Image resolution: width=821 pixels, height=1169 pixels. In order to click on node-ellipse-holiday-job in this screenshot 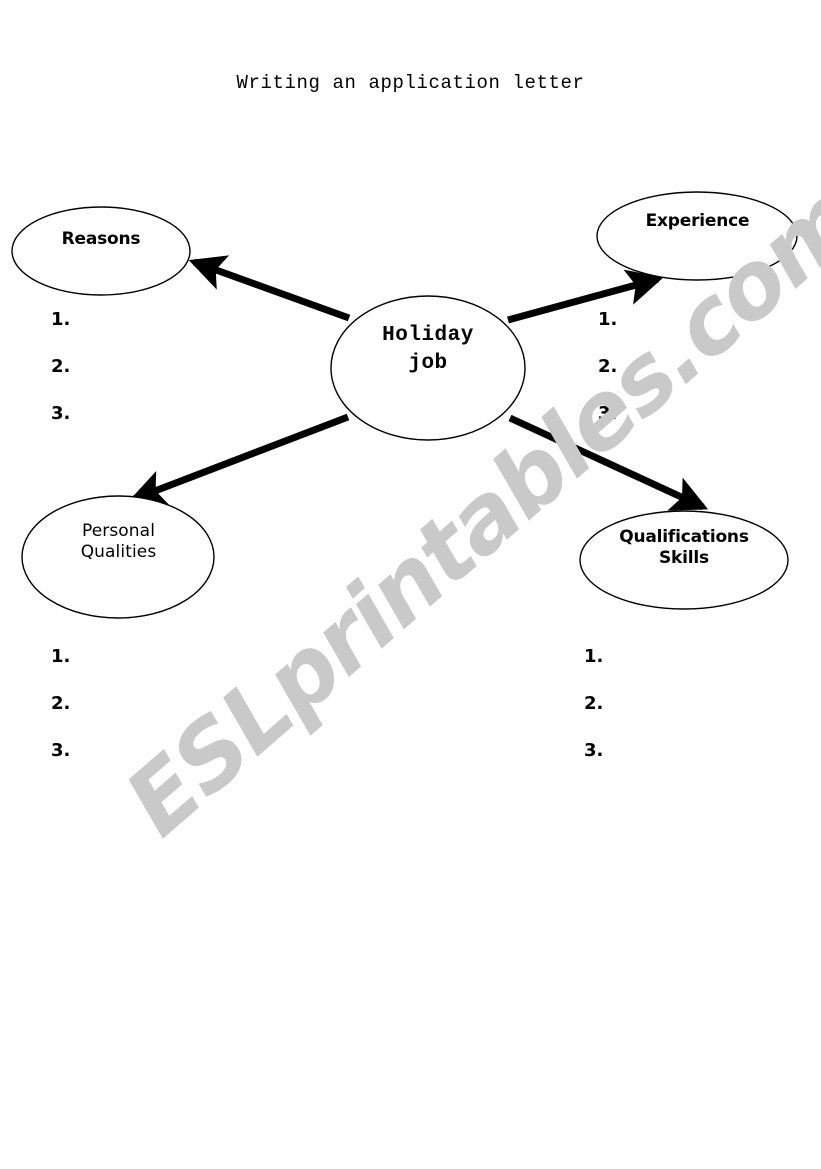, I will do `click(428, 368)`.